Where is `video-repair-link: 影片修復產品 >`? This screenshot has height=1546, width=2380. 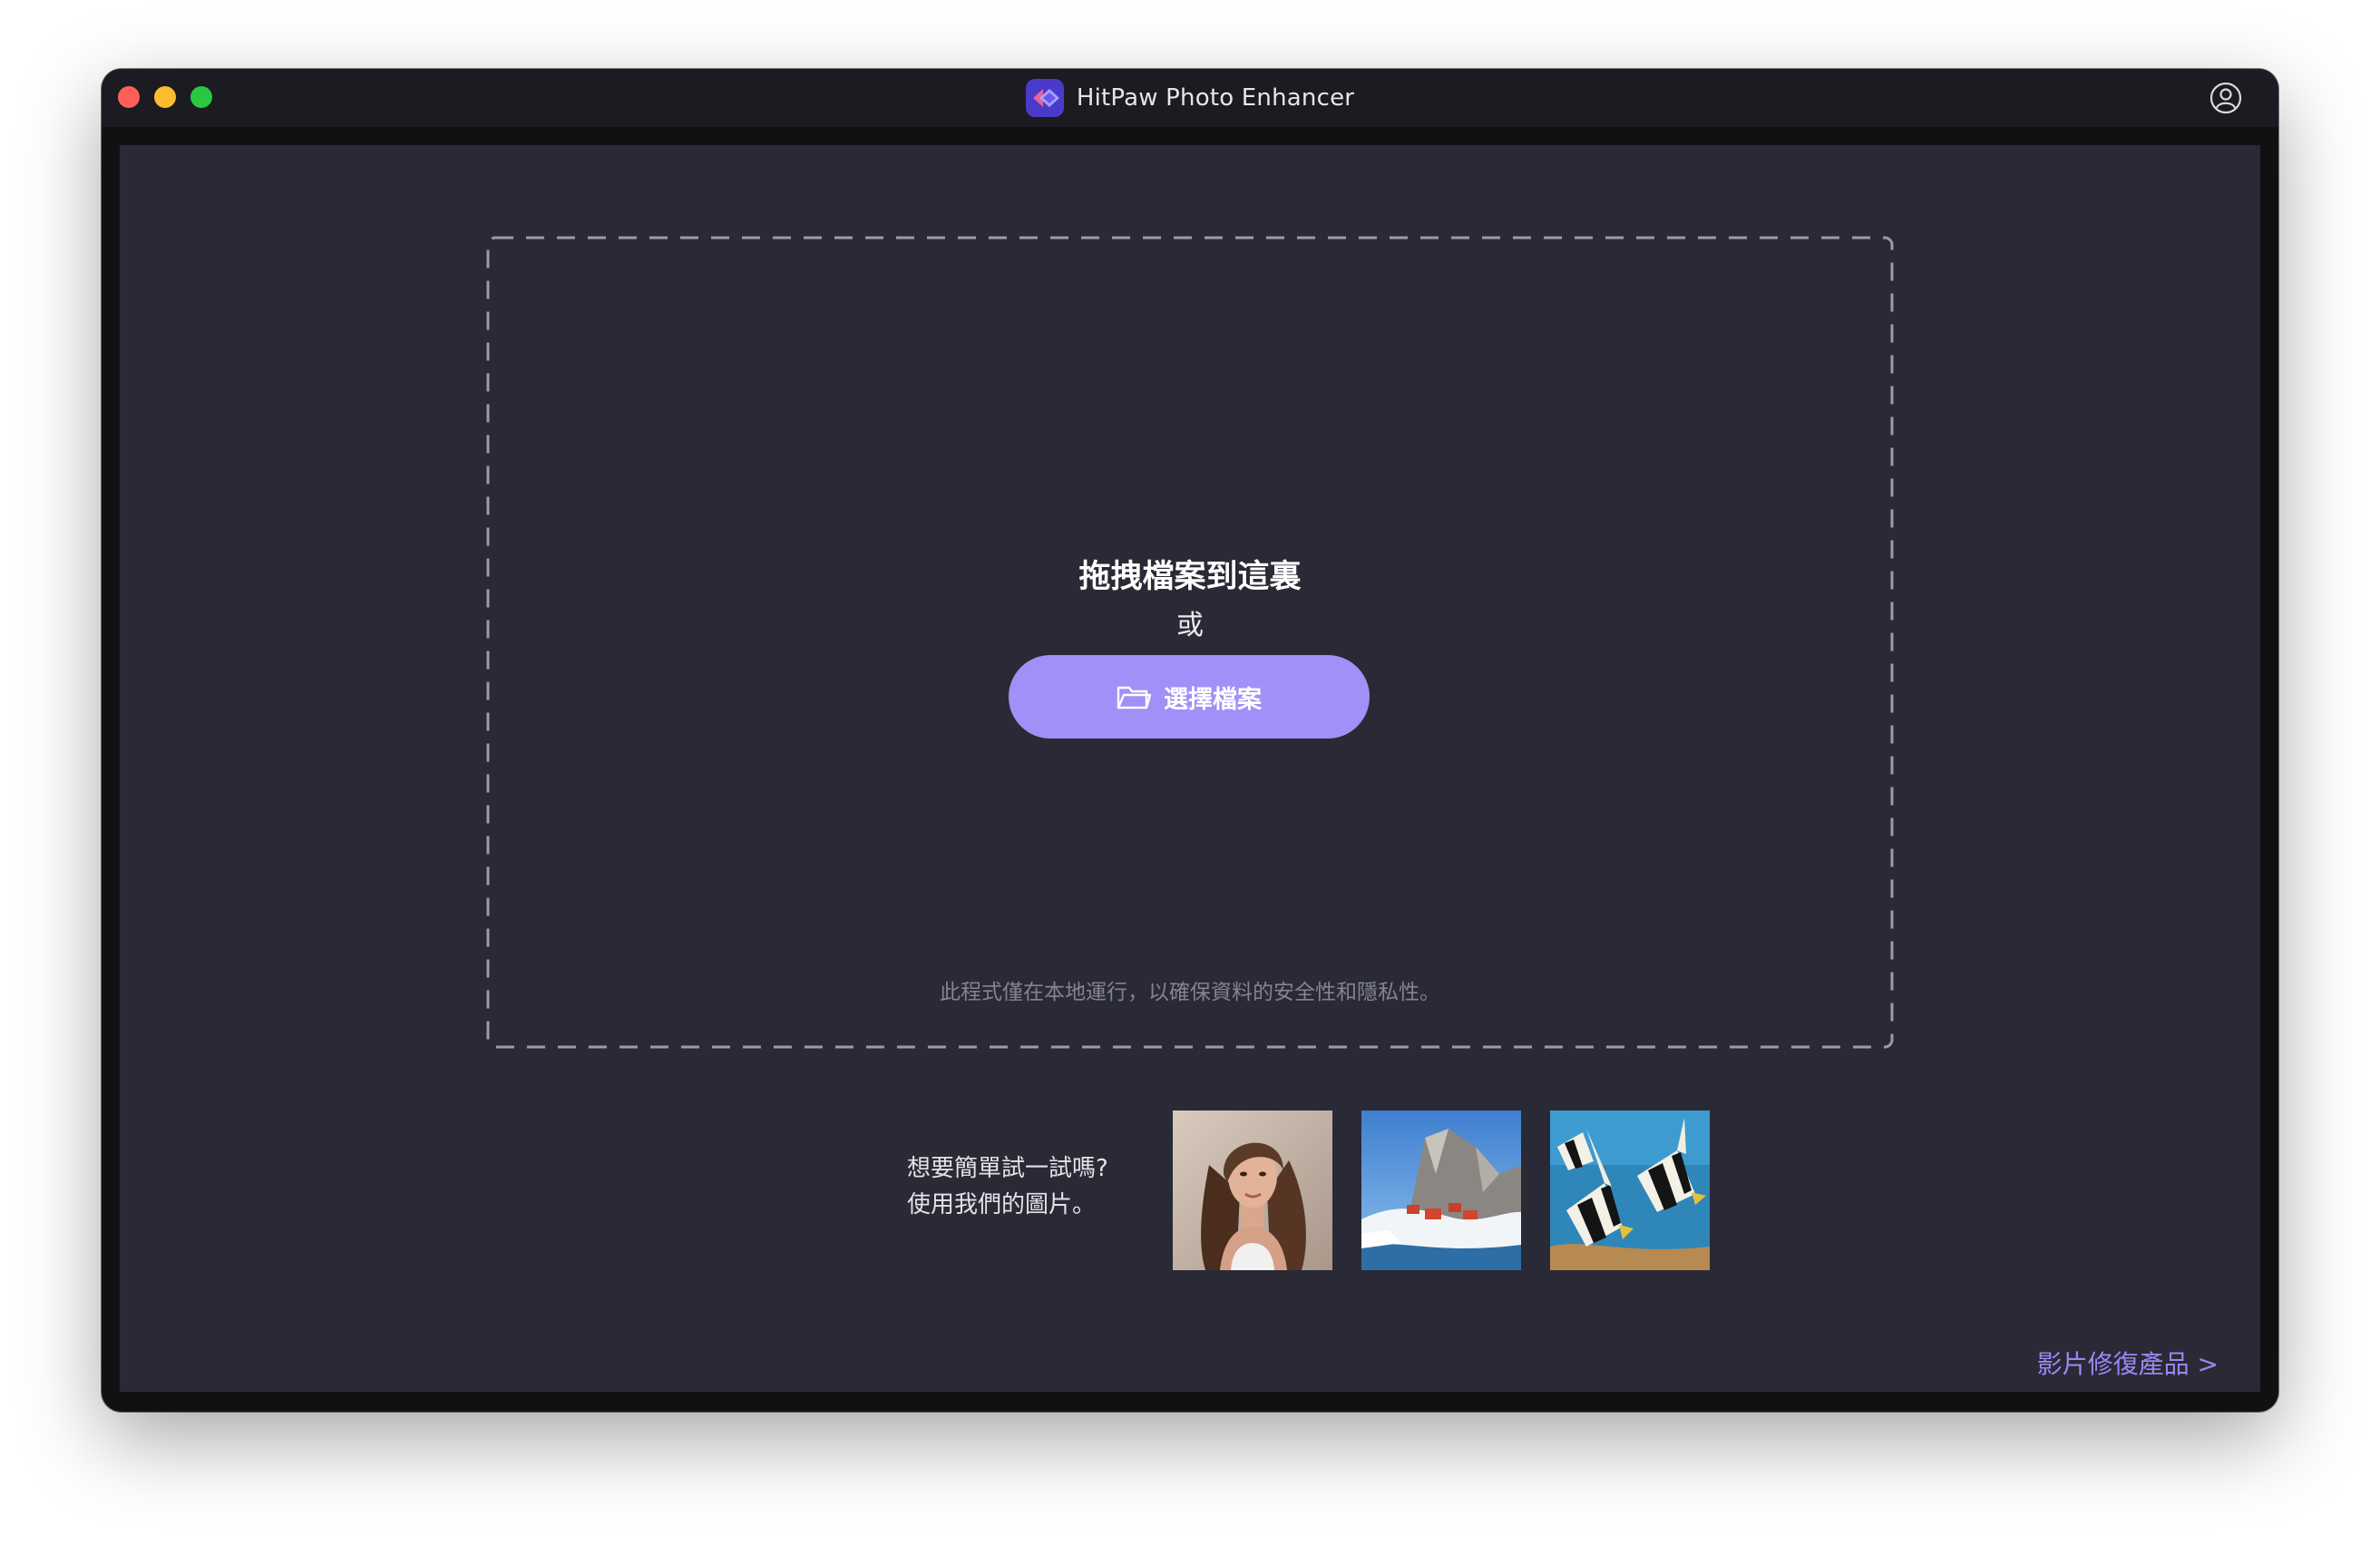
video-repair-link: 影片修復產品 > is located at coordinates (2128, 1363).